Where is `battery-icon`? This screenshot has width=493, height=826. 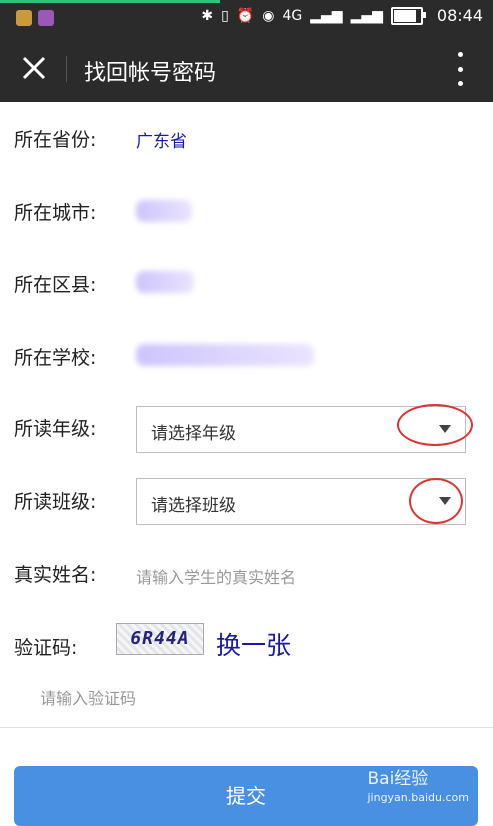
battery-icon is located at coordinates (408, 15).